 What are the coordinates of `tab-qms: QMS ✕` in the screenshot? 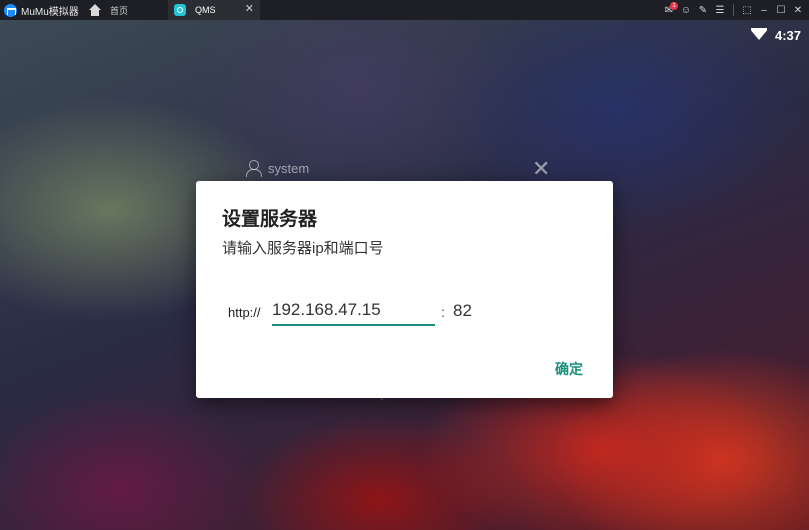 It's located at (214, 10).